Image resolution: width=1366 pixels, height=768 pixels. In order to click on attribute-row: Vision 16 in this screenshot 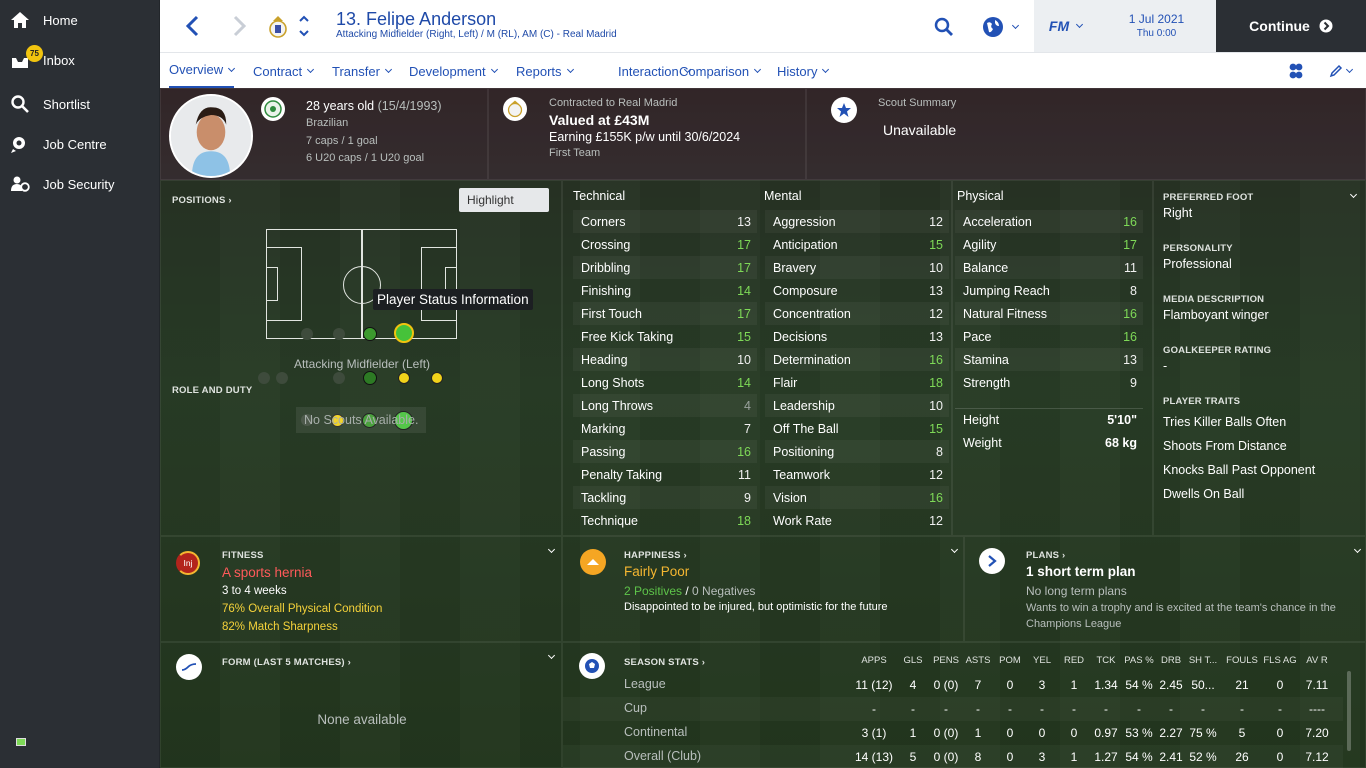, I will do `click(857, 497)`.